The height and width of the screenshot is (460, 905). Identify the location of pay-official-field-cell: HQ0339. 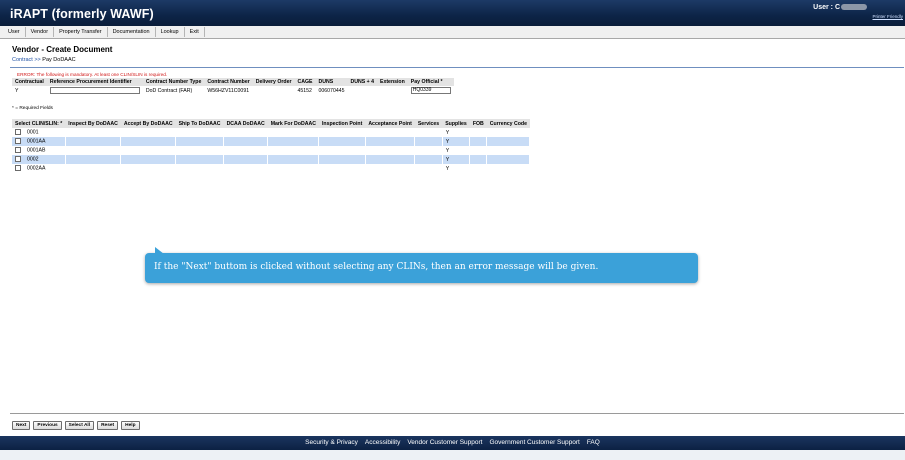
(431, 90).